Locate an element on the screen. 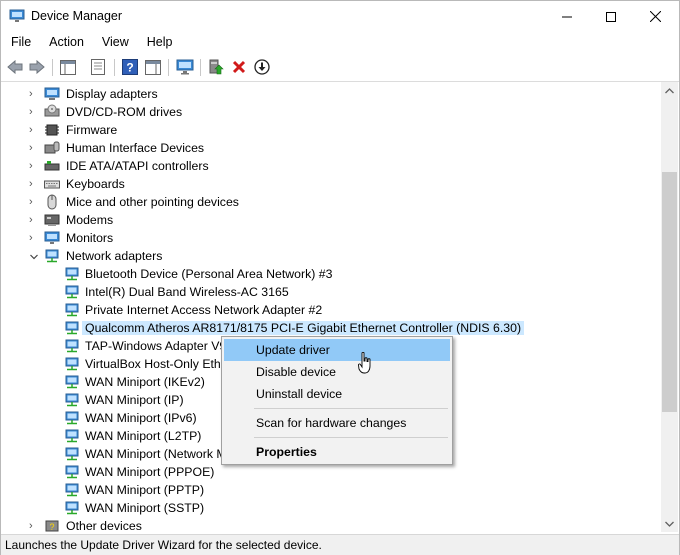 The width and height of the screenshot is (680, 555). tree-category-label: Firmware is located at coordinates (92, 130).